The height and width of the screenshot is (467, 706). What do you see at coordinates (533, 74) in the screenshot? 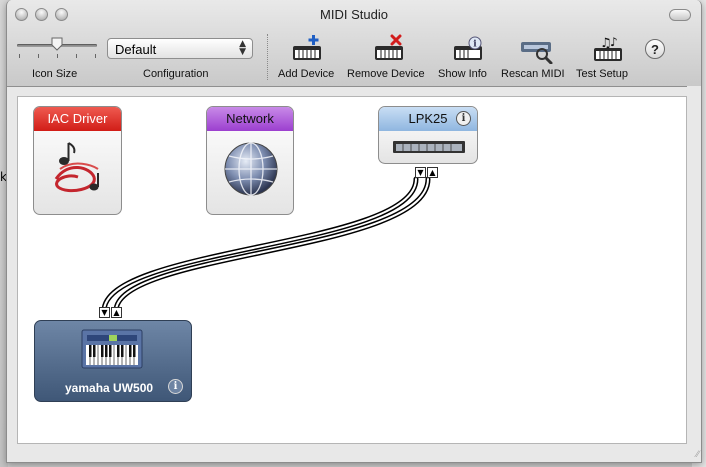
I see `rescan-midi-label: Rescan MIDI` at bounding box center [533, 74].